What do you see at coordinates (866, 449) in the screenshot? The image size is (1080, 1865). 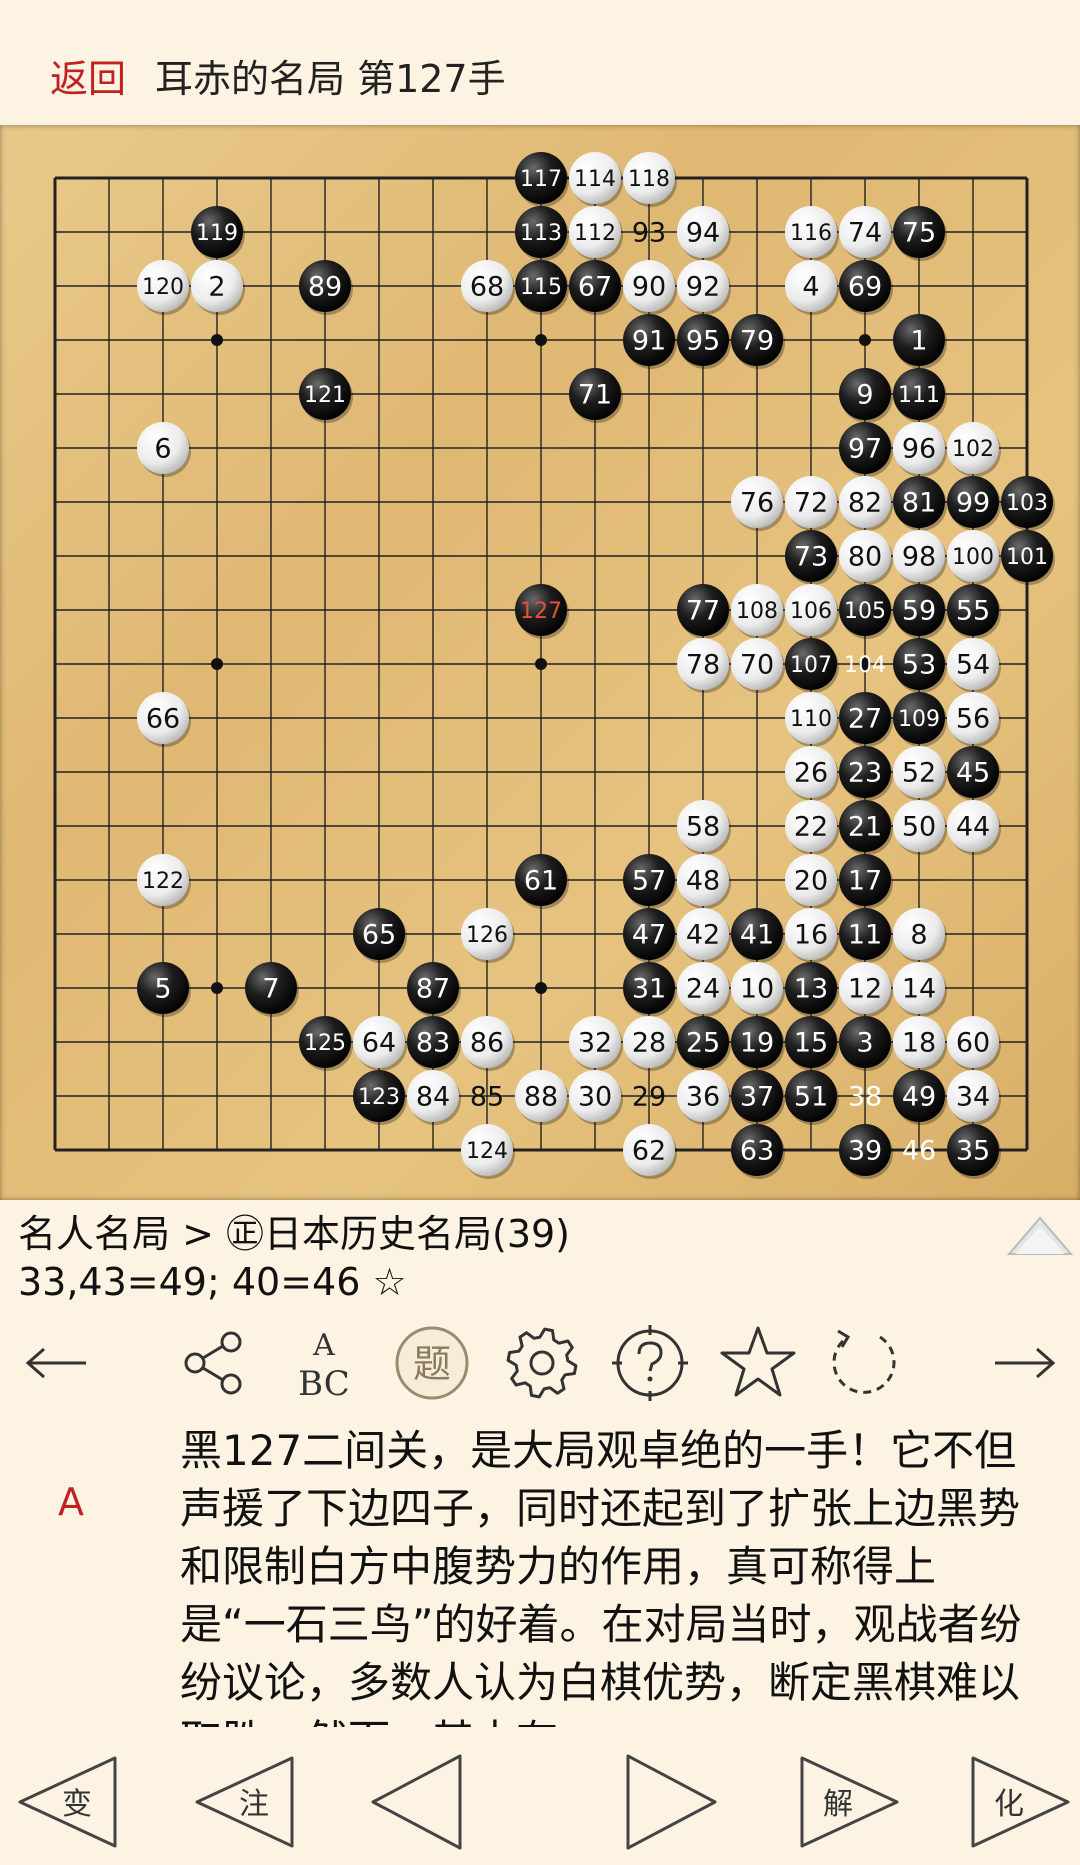 I see `black-stone: 97` at bounding box center [866, 449].